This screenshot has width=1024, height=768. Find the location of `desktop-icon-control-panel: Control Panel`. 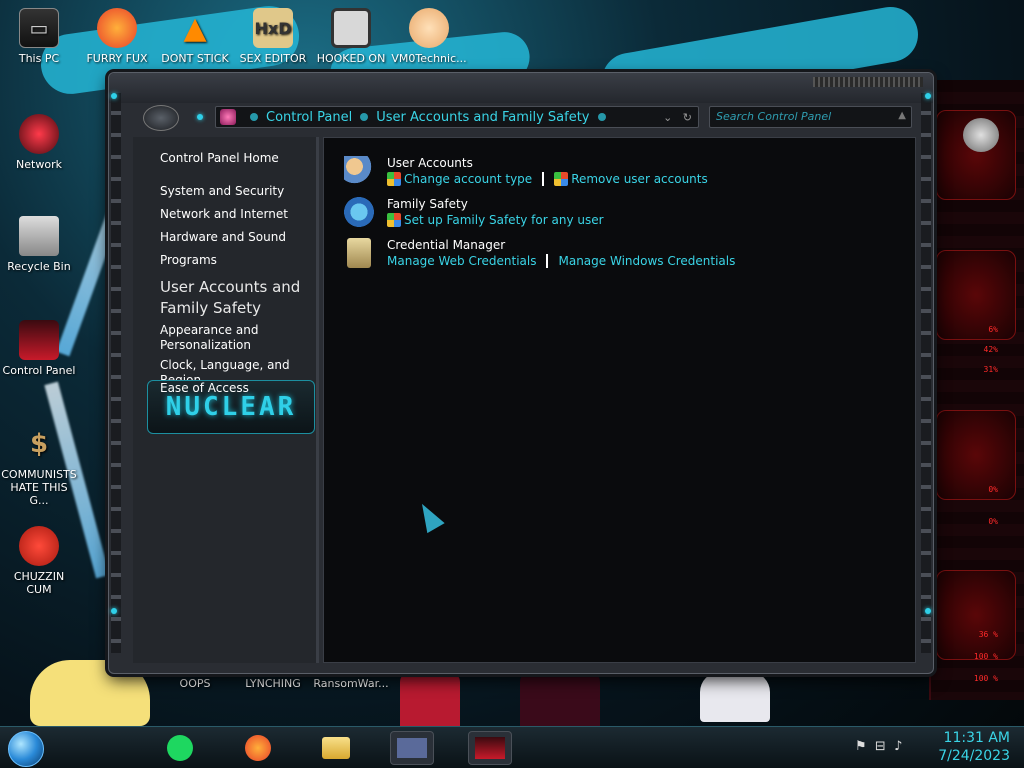

desktop-icon-control-panel: Control Panel is located at coordinates (39, 348).